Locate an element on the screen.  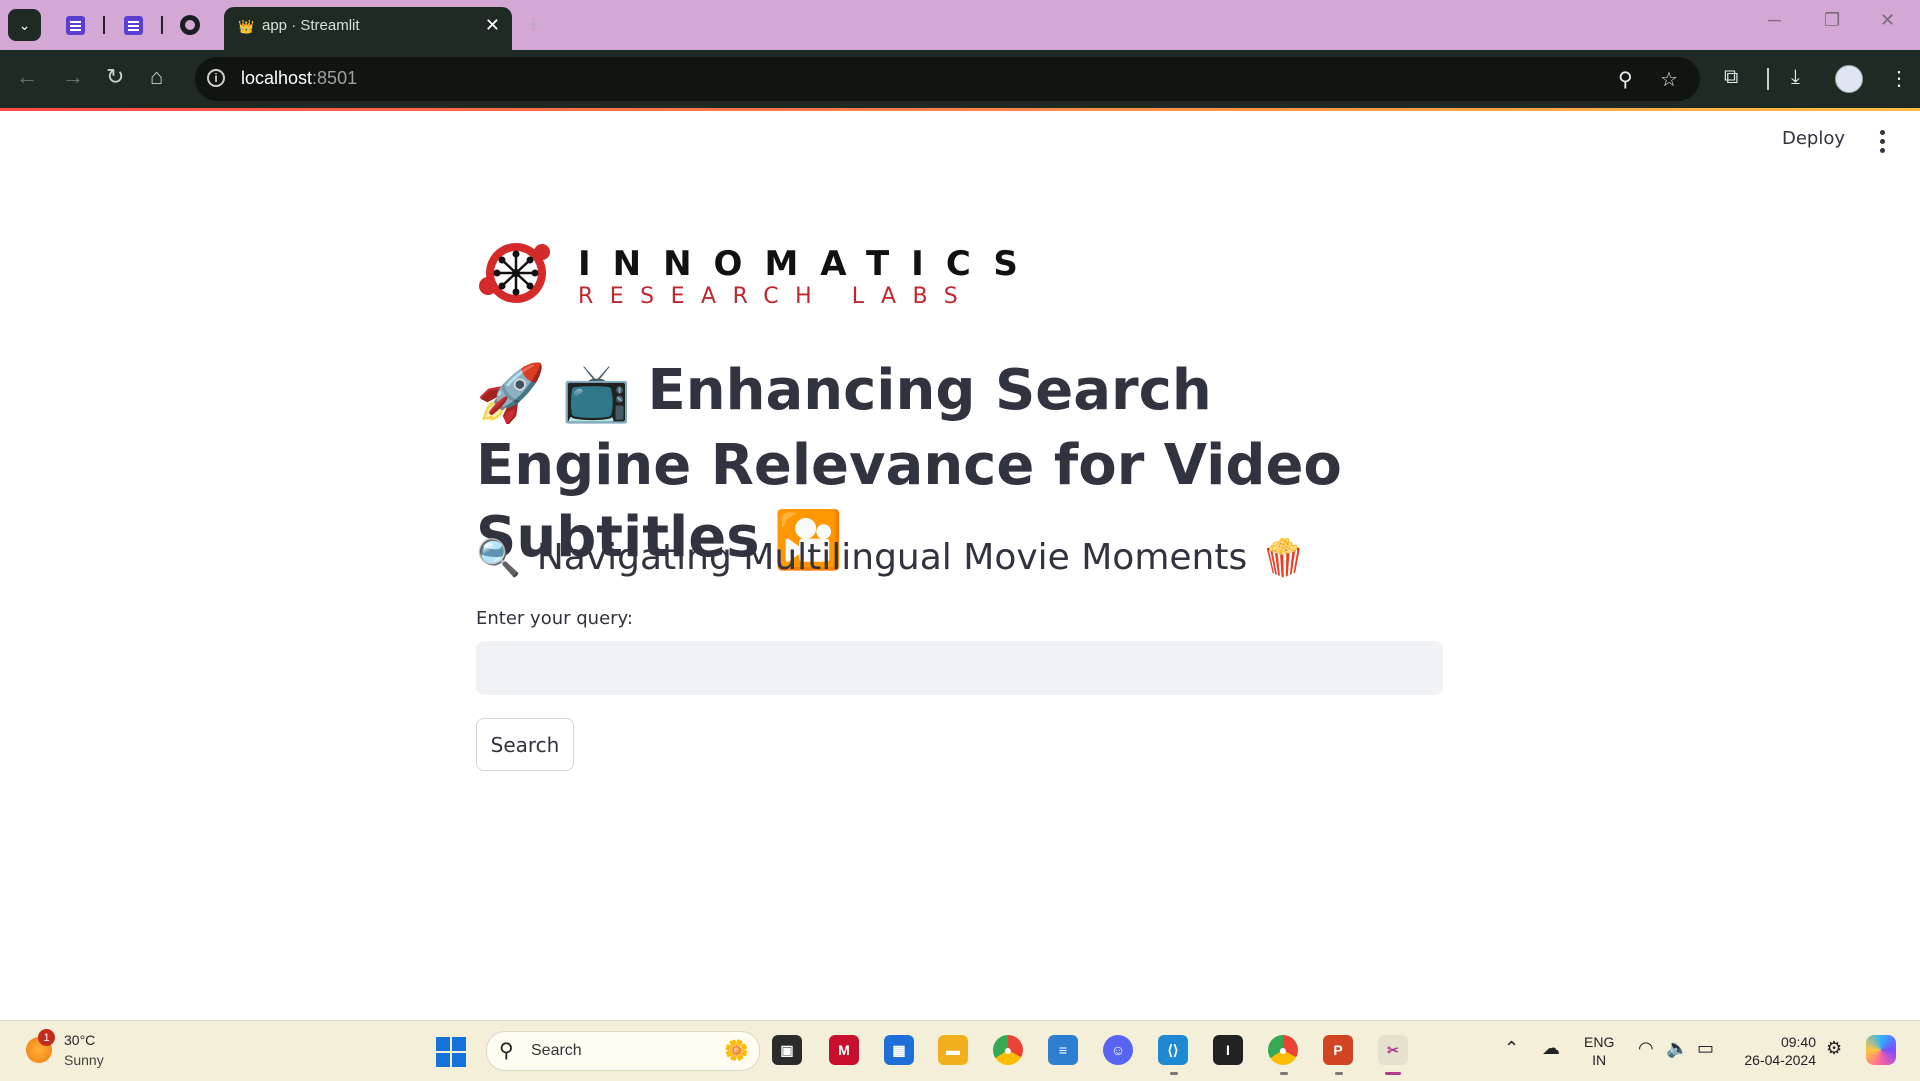
snipping-tool-icon: ✂ is located at coordinates (1393, 1050).